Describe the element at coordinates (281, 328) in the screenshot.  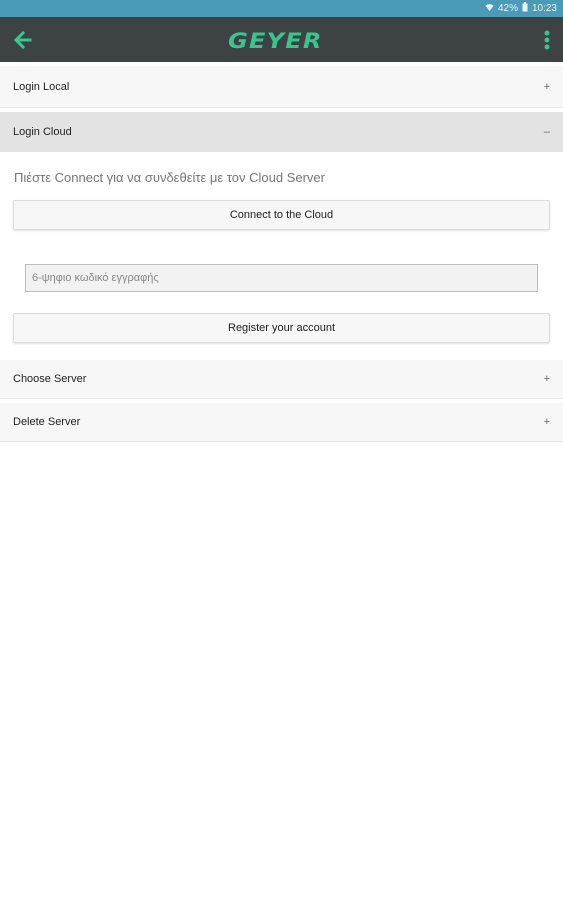
I see `register-account-button: Register your account` at that location.